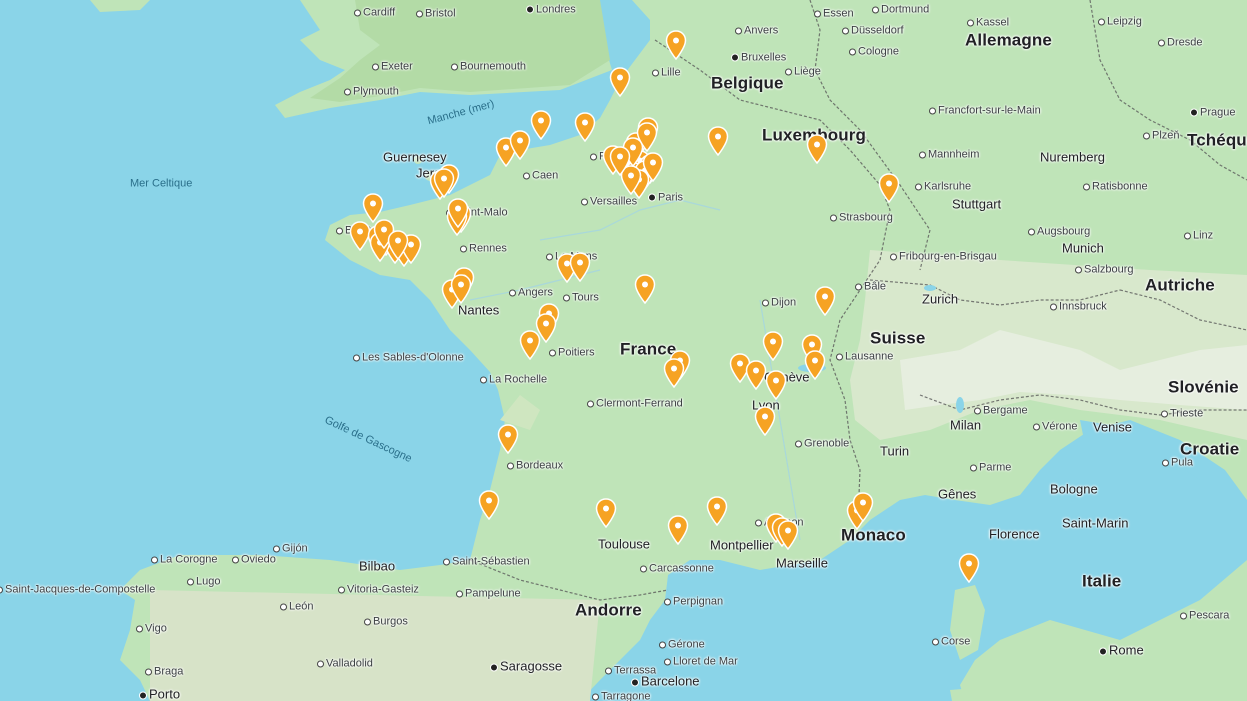 This screenshot has height=701, width=1247. Describe the element at coordinates (693, 602) in the screenshot. I see `city-label-perpignan: Perpignan` at that location.